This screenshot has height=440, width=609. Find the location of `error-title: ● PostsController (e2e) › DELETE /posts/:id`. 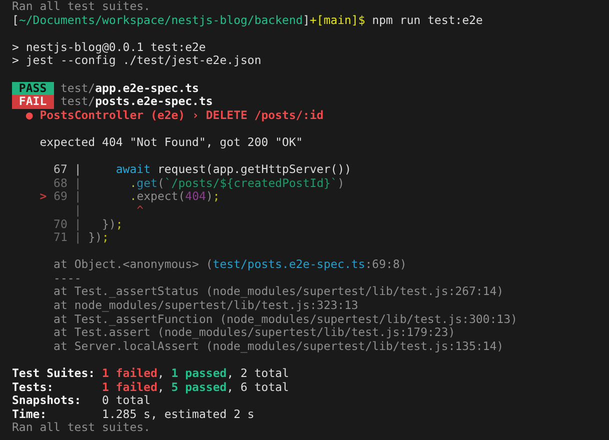

error-title: ● PostsController (e2e) › DELETE /posts/:id is located at coordinates (175, 115).